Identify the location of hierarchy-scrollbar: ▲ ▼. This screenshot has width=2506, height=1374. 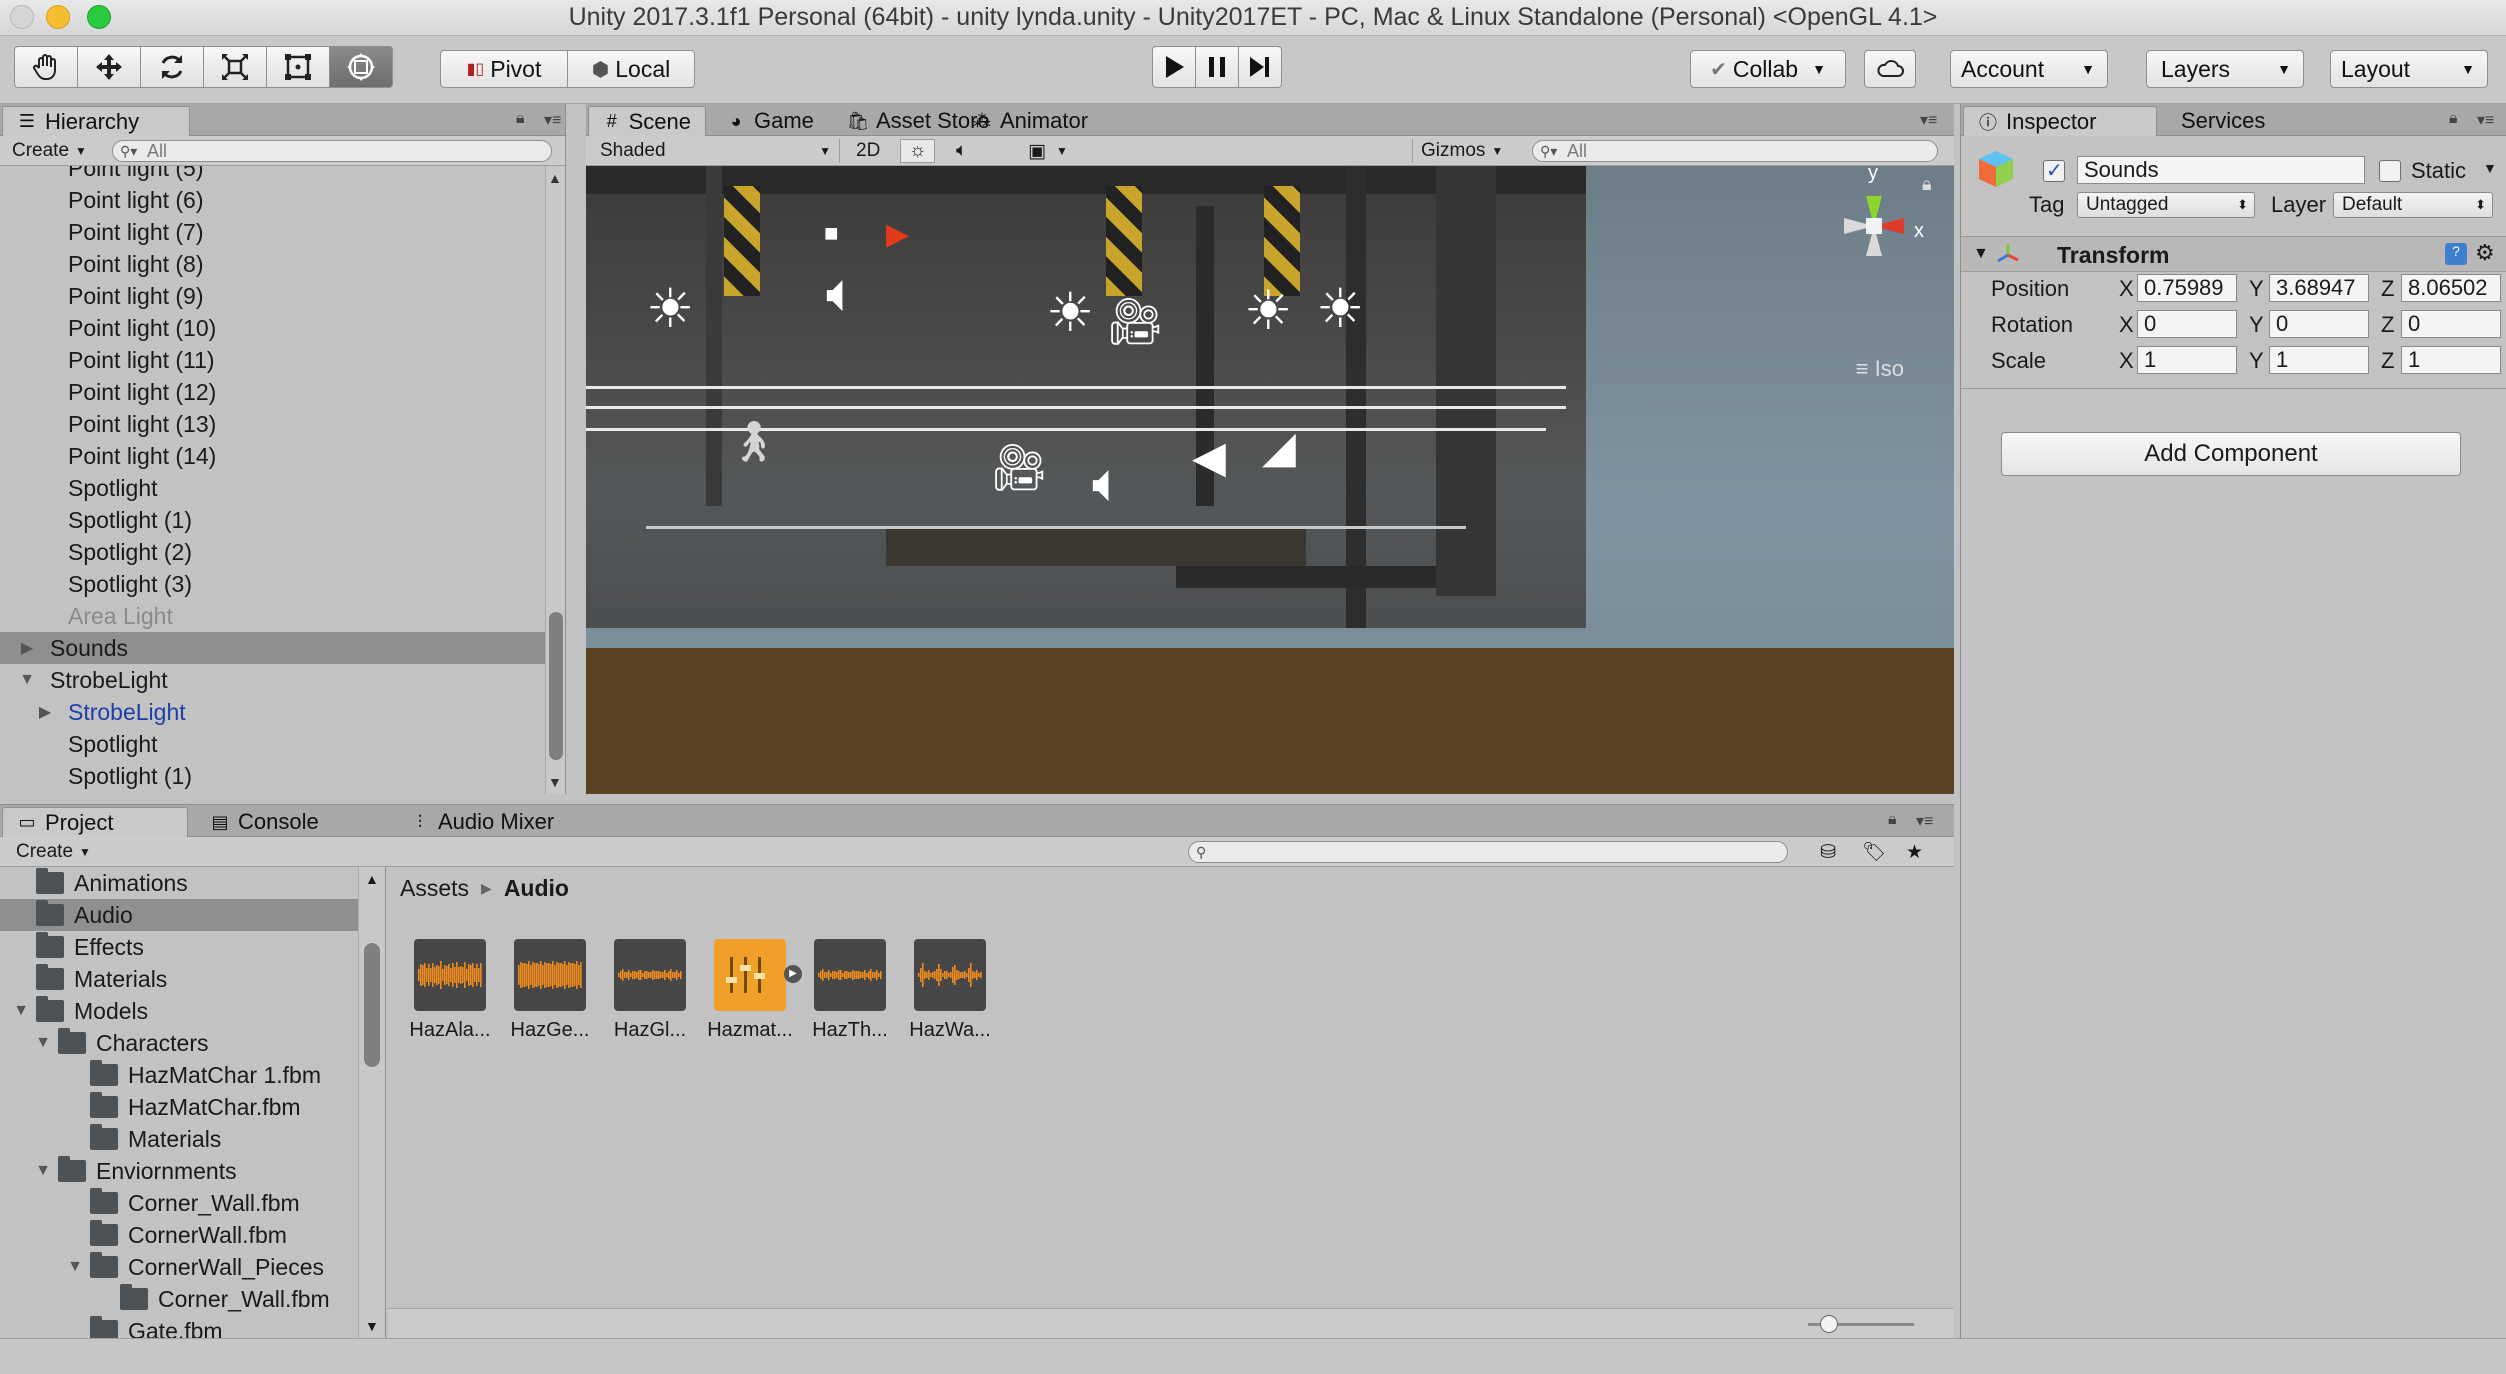
(555, 480).